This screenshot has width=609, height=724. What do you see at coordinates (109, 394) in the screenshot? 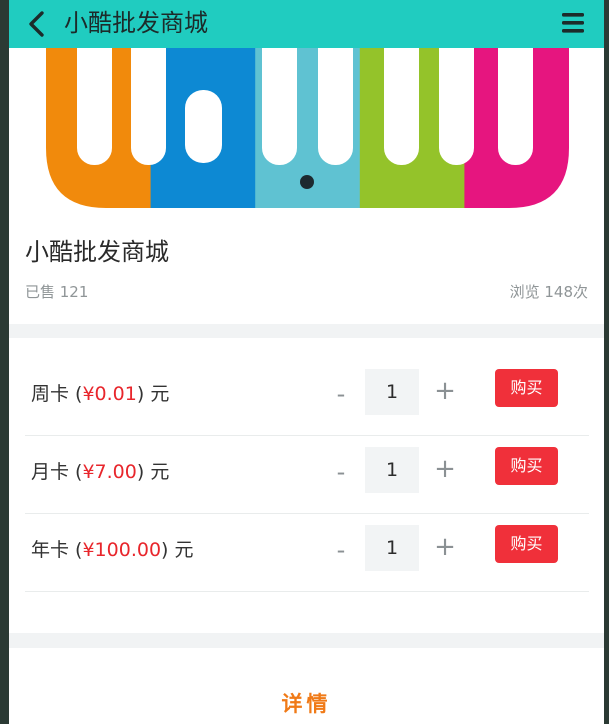
I see `option-price: ¥0.01` at bounding box center [109, 394].